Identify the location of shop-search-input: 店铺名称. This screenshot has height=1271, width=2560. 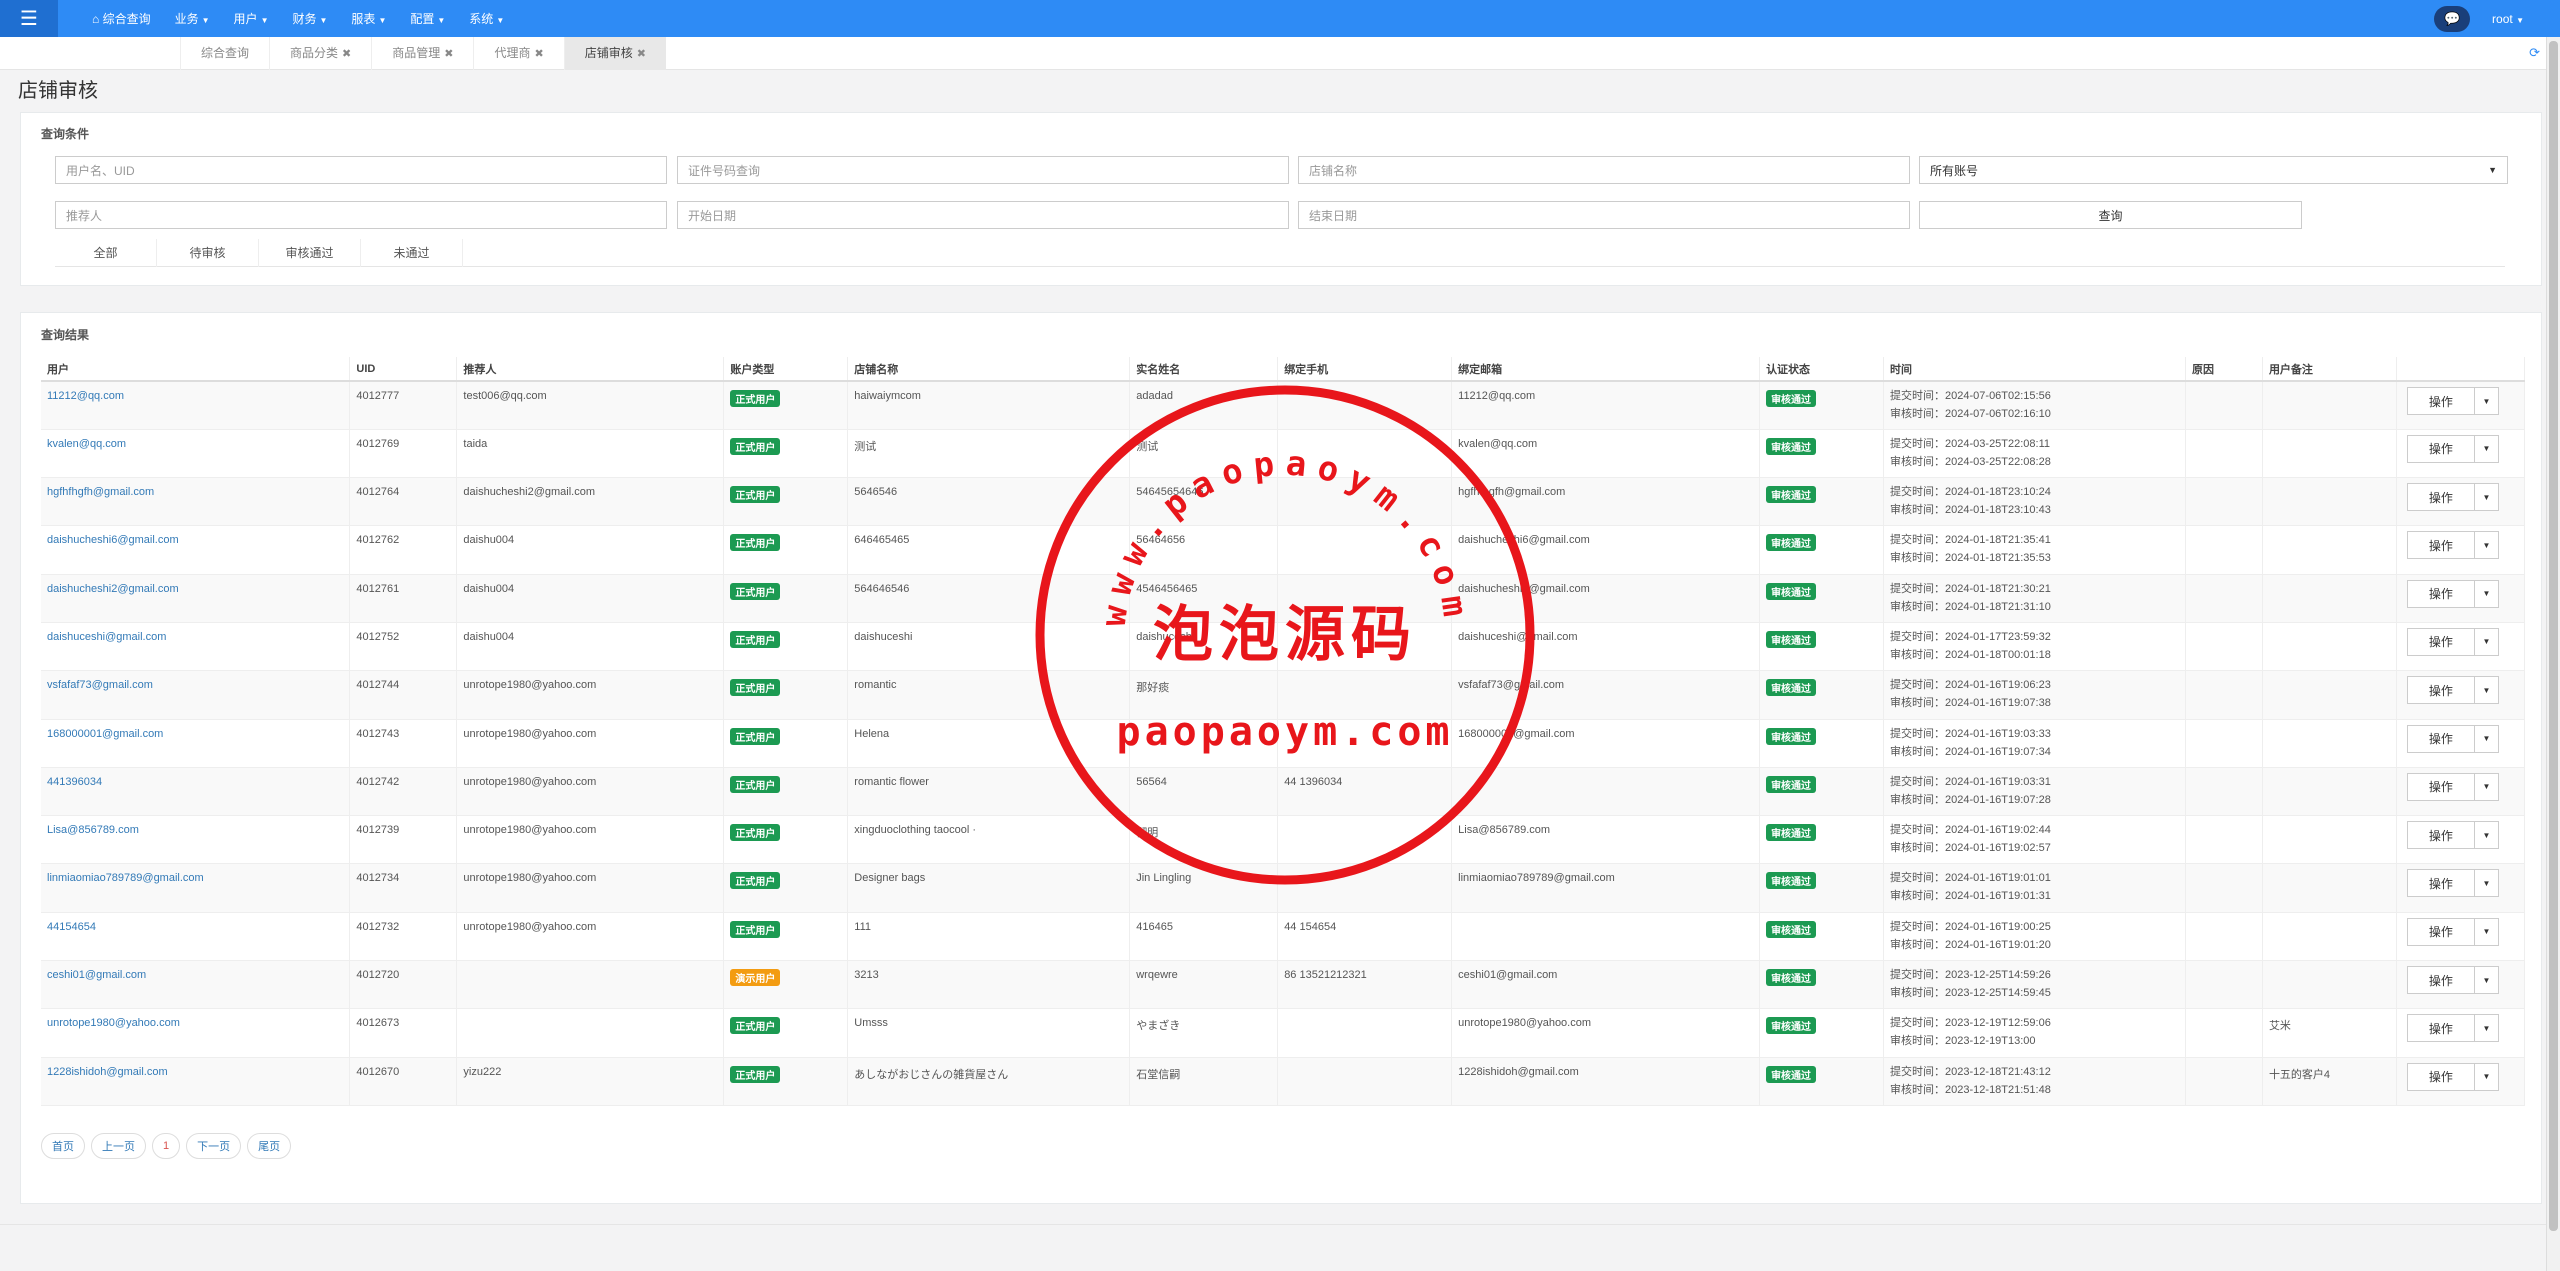
(1604, 170).